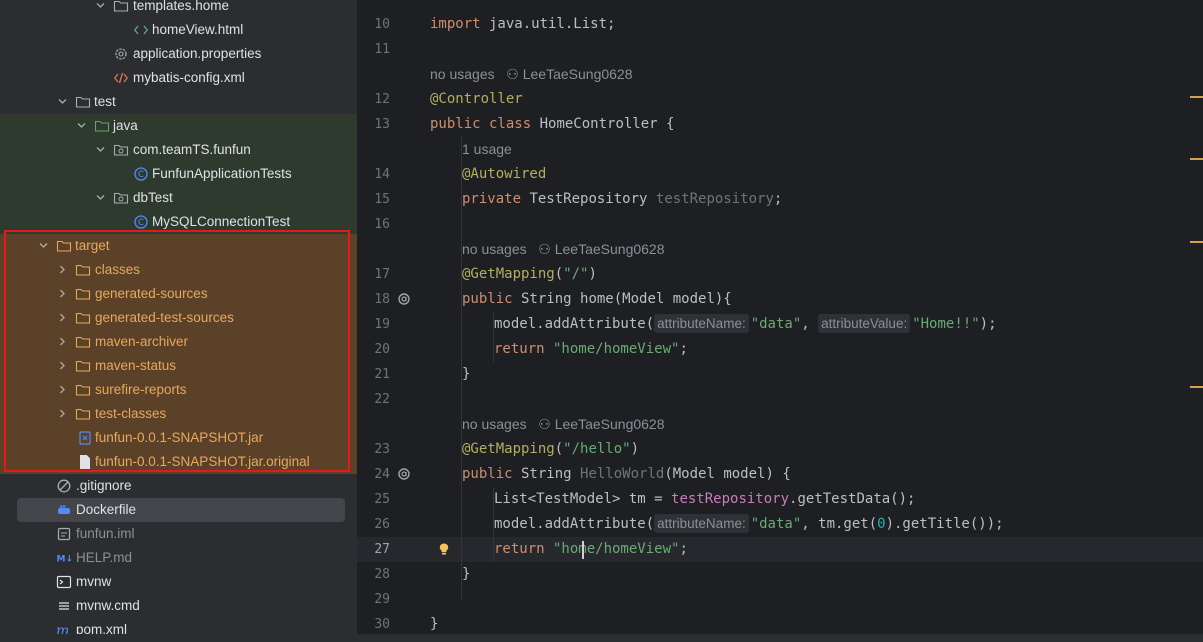 Image resolution: width=1203 pixels, height=642 pixels. I want to click on folder-icon, so click(83, 102).